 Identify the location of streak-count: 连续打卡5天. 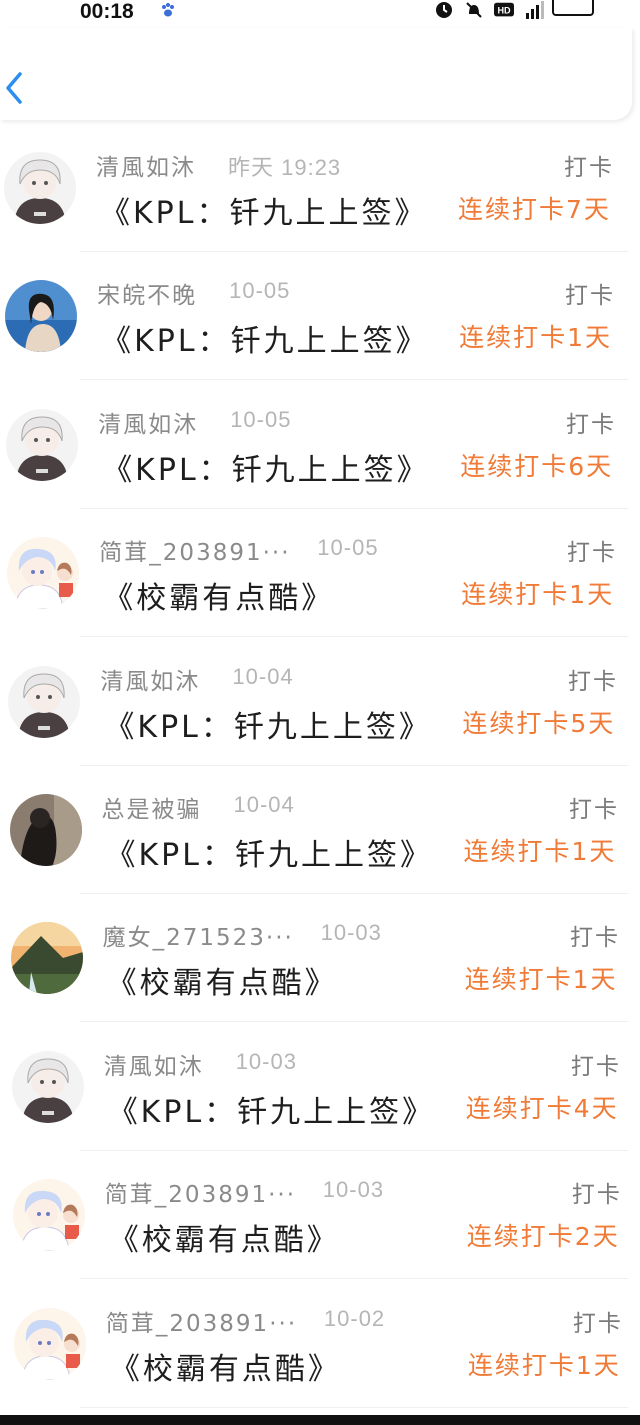
(539, 723).